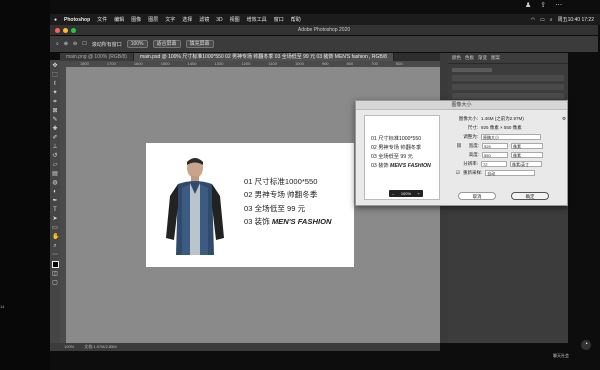  Describe the element at coordinates (195, 206) in the screenshot. I see `model-photo` at that location.